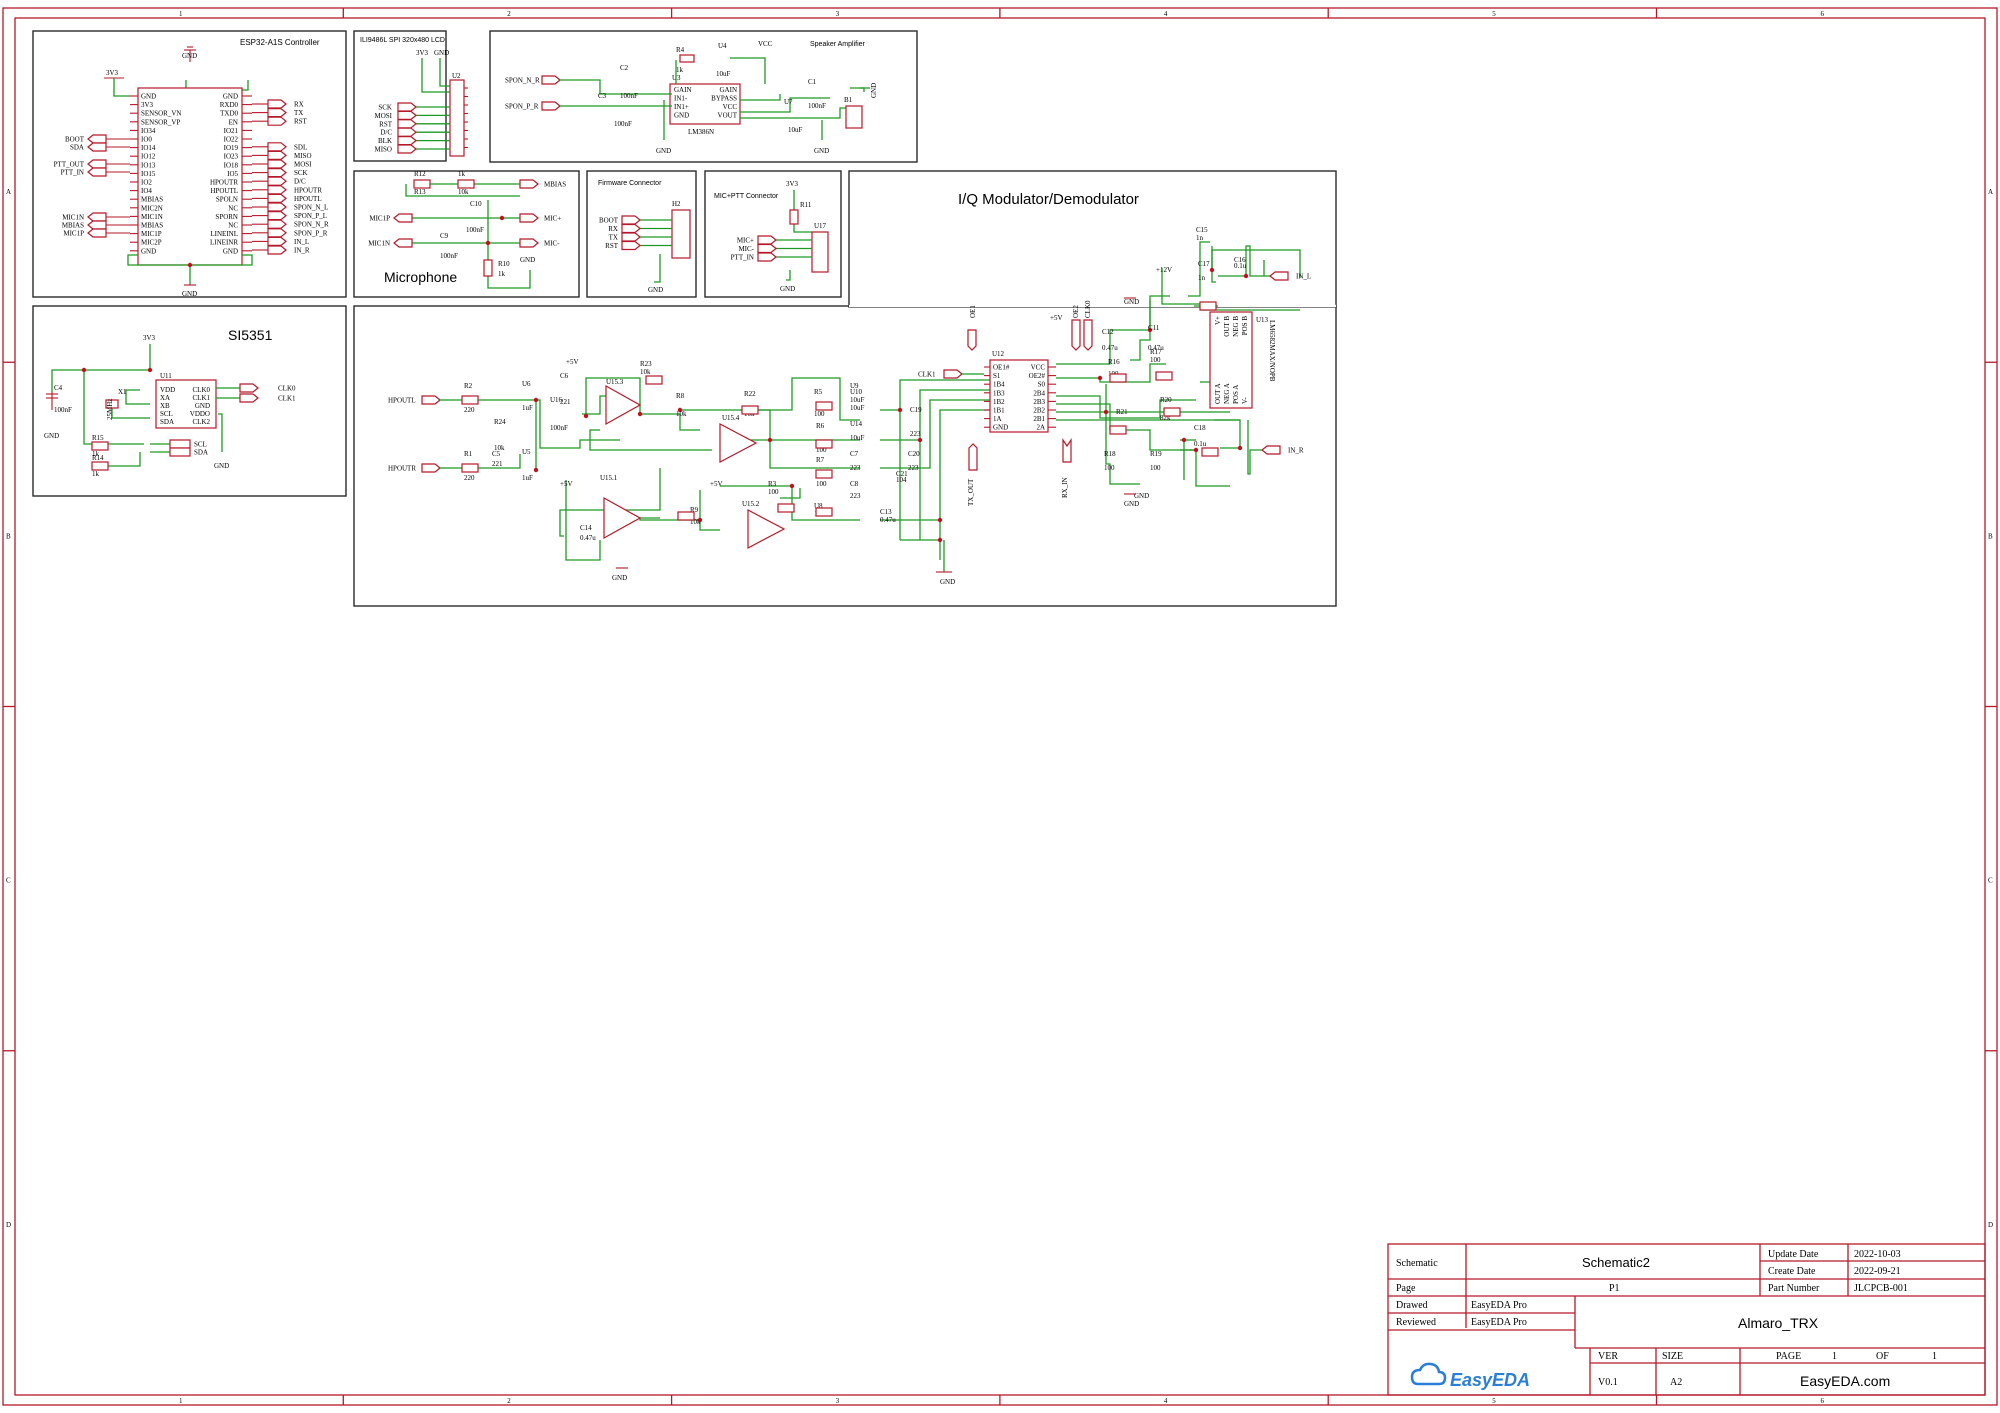  Describe the element at coordinates (468, 454) in the screenshot. I see `iq-part: R1` at that location.